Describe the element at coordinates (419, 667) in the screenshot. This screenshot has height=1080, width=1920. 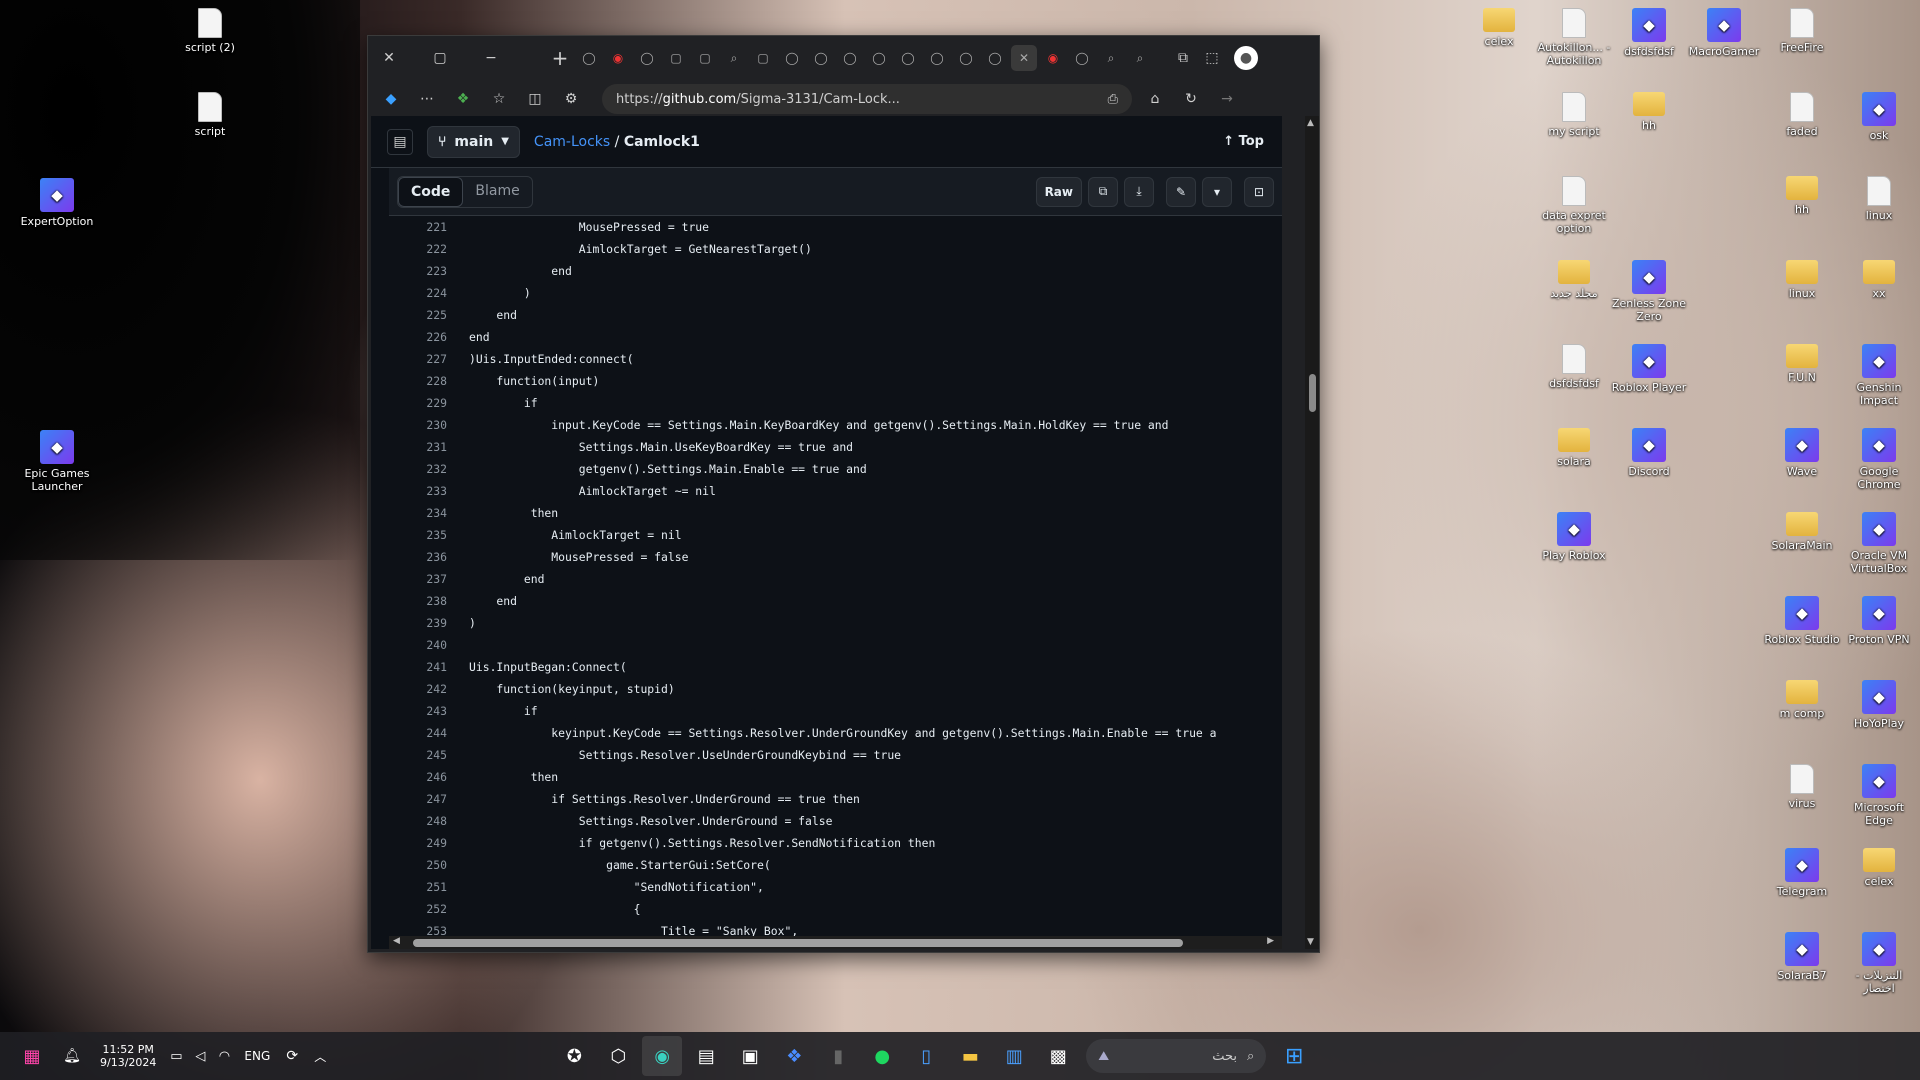
I see `line-number: 241` at that location.